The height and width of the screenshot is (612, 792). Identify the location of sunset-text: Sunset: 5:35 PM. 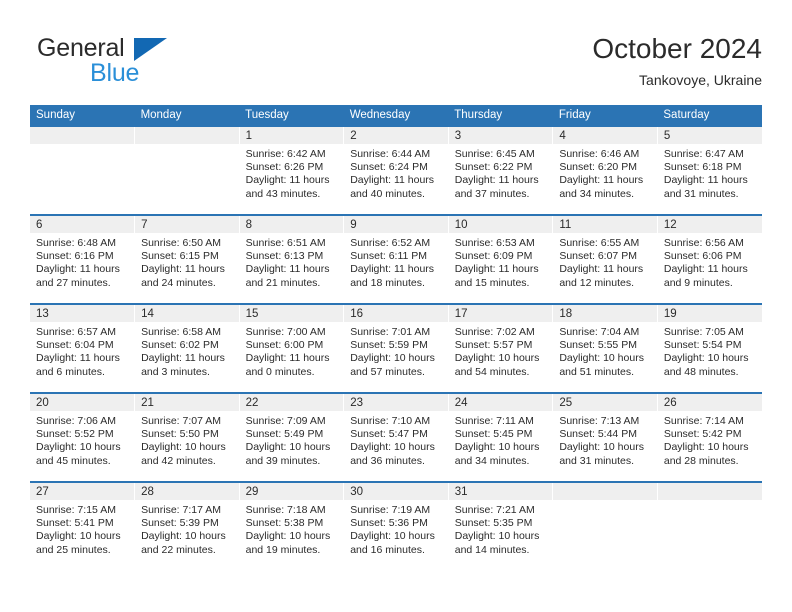
(493, 523).